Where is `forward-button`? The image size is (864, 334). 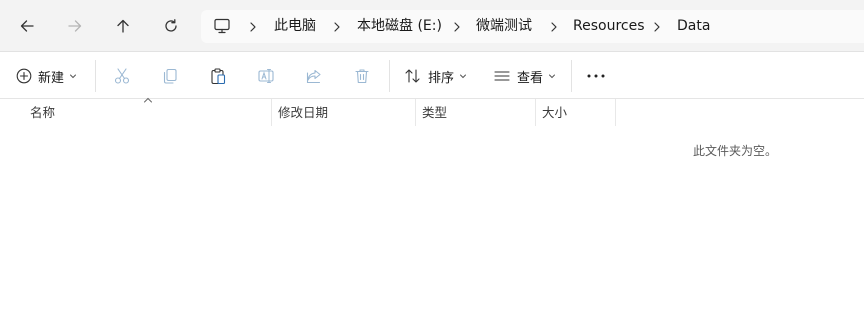
forward-button is located at coordinates (75, 26).